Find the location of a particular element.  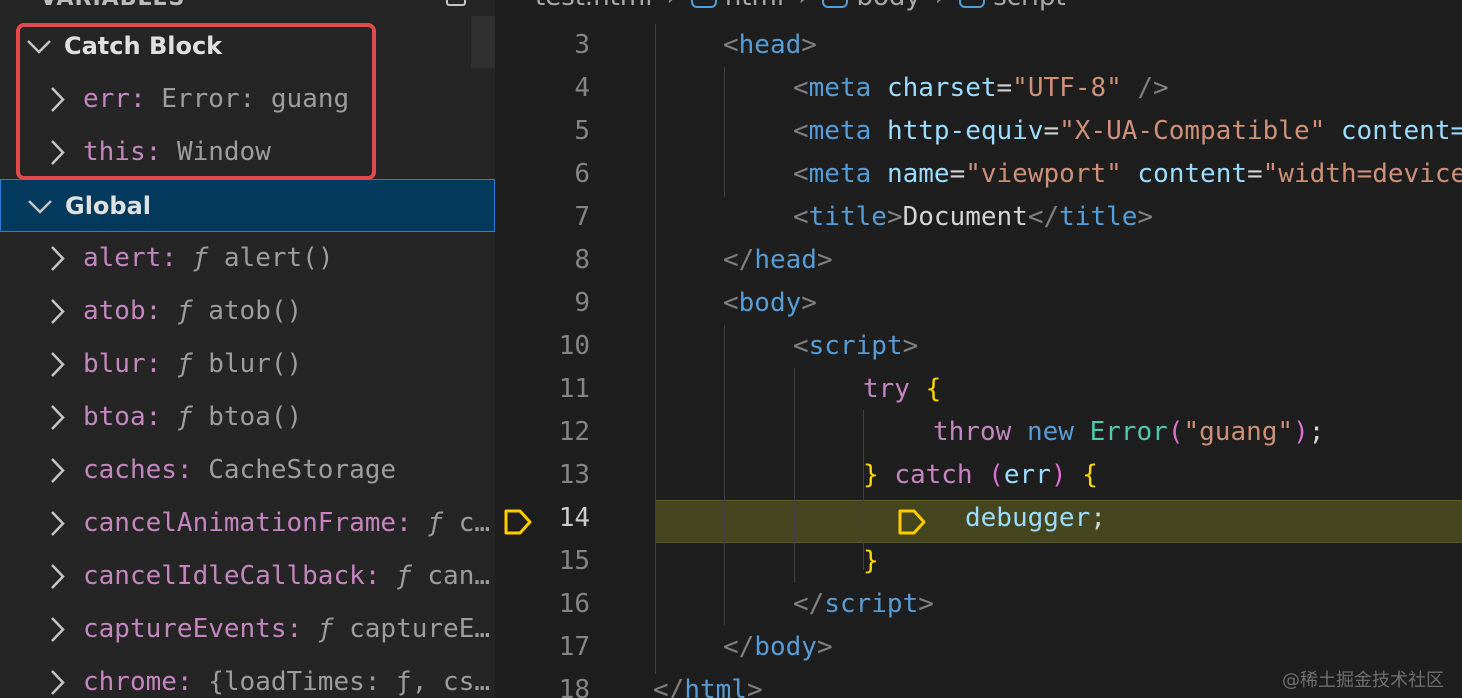

code-line: 14 debugger; is located at coordinates (978, 518).